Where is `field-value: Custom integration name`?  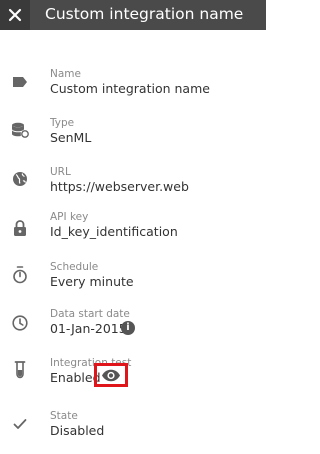 field-value: Custom integration name is located at coordinates (130, 88).